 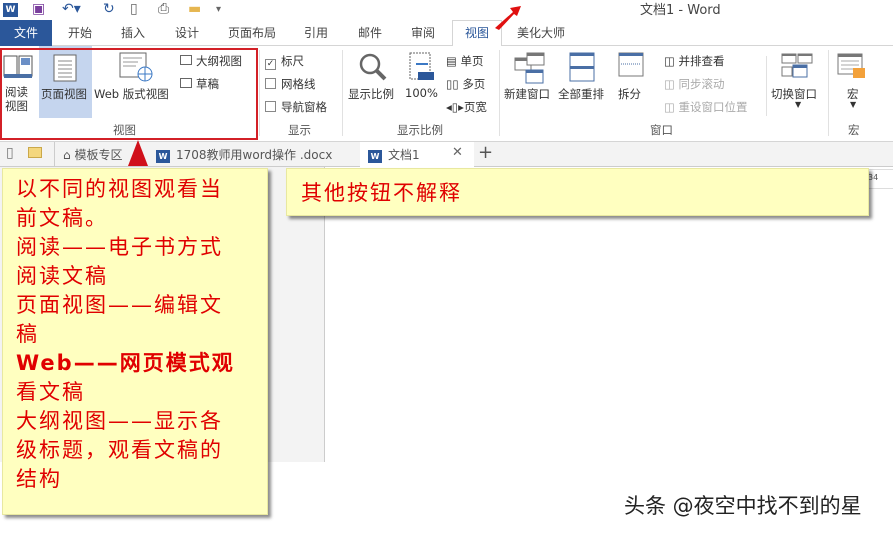 I want to click on sync-scroll-icon: ◫, so click(x=671, y=84).